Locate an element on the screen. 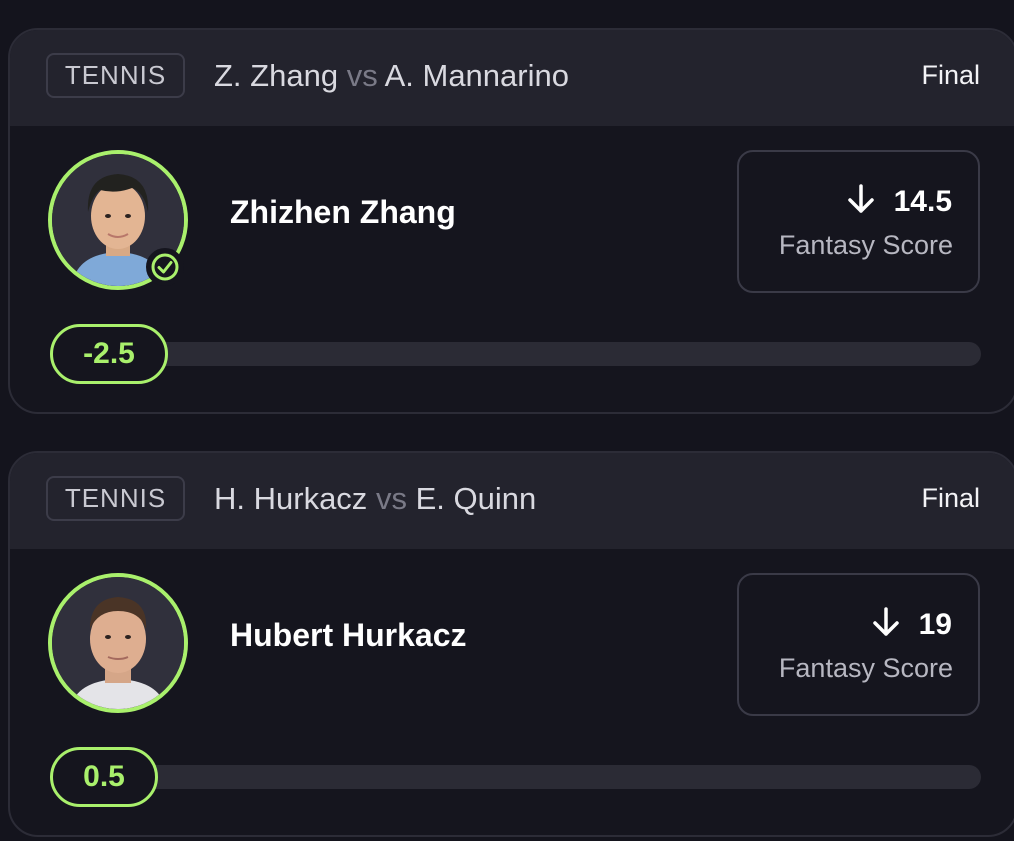 This screenshot has height=841, width=1014. fantasy-score-box: 14.5 Fantasy Score is located at coordinates (858, 221).